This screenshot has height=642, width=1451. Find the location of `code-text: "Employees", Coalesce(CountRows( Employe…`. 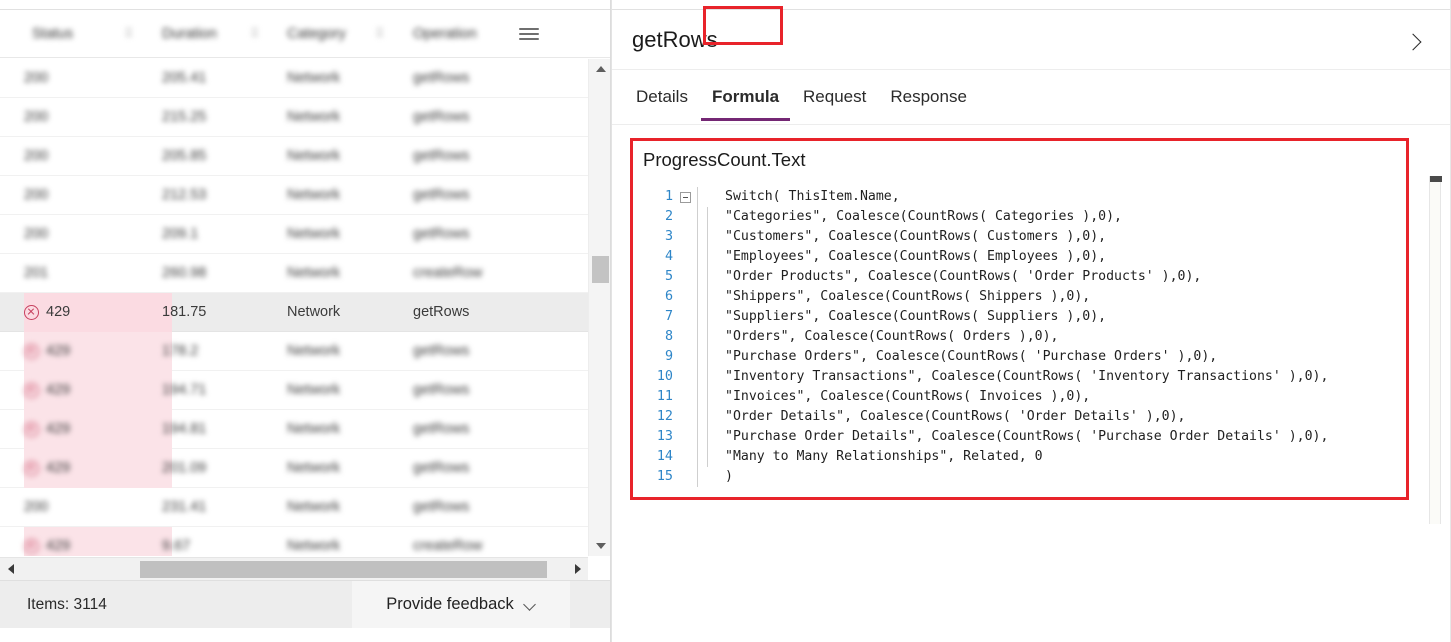

code-text: "Employees", Coalesce(CountRows( Employe… is located at coordinates (916, 256).